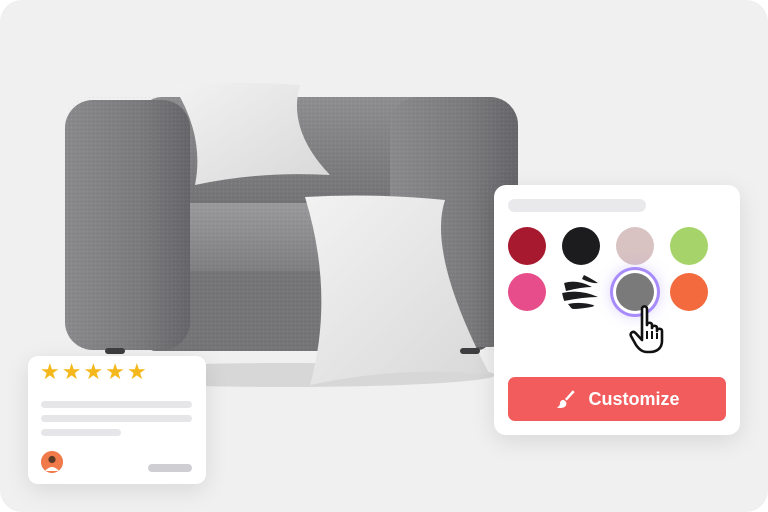  Describe the element at coordinates (689, 246) in the screenshot. I see `swatch-lime` at that location.